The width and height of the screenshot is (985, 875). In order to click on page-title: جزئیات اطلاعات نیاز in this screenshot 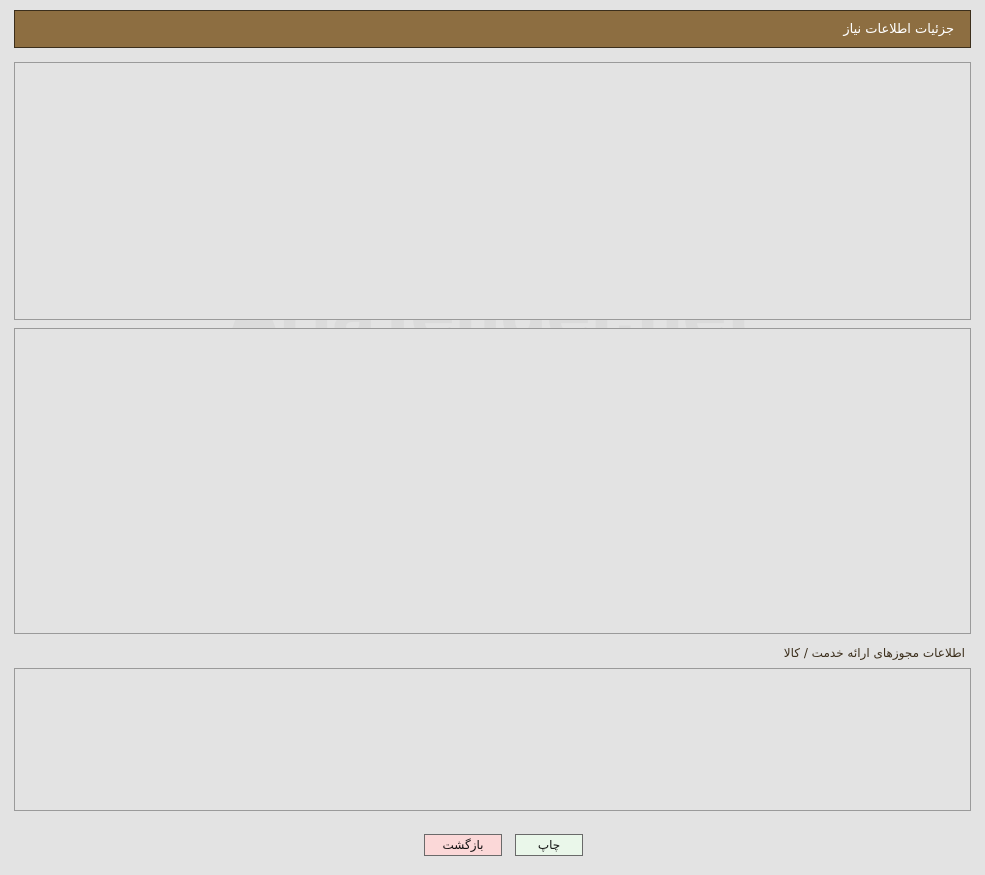, I will do `click(898, 29)`.